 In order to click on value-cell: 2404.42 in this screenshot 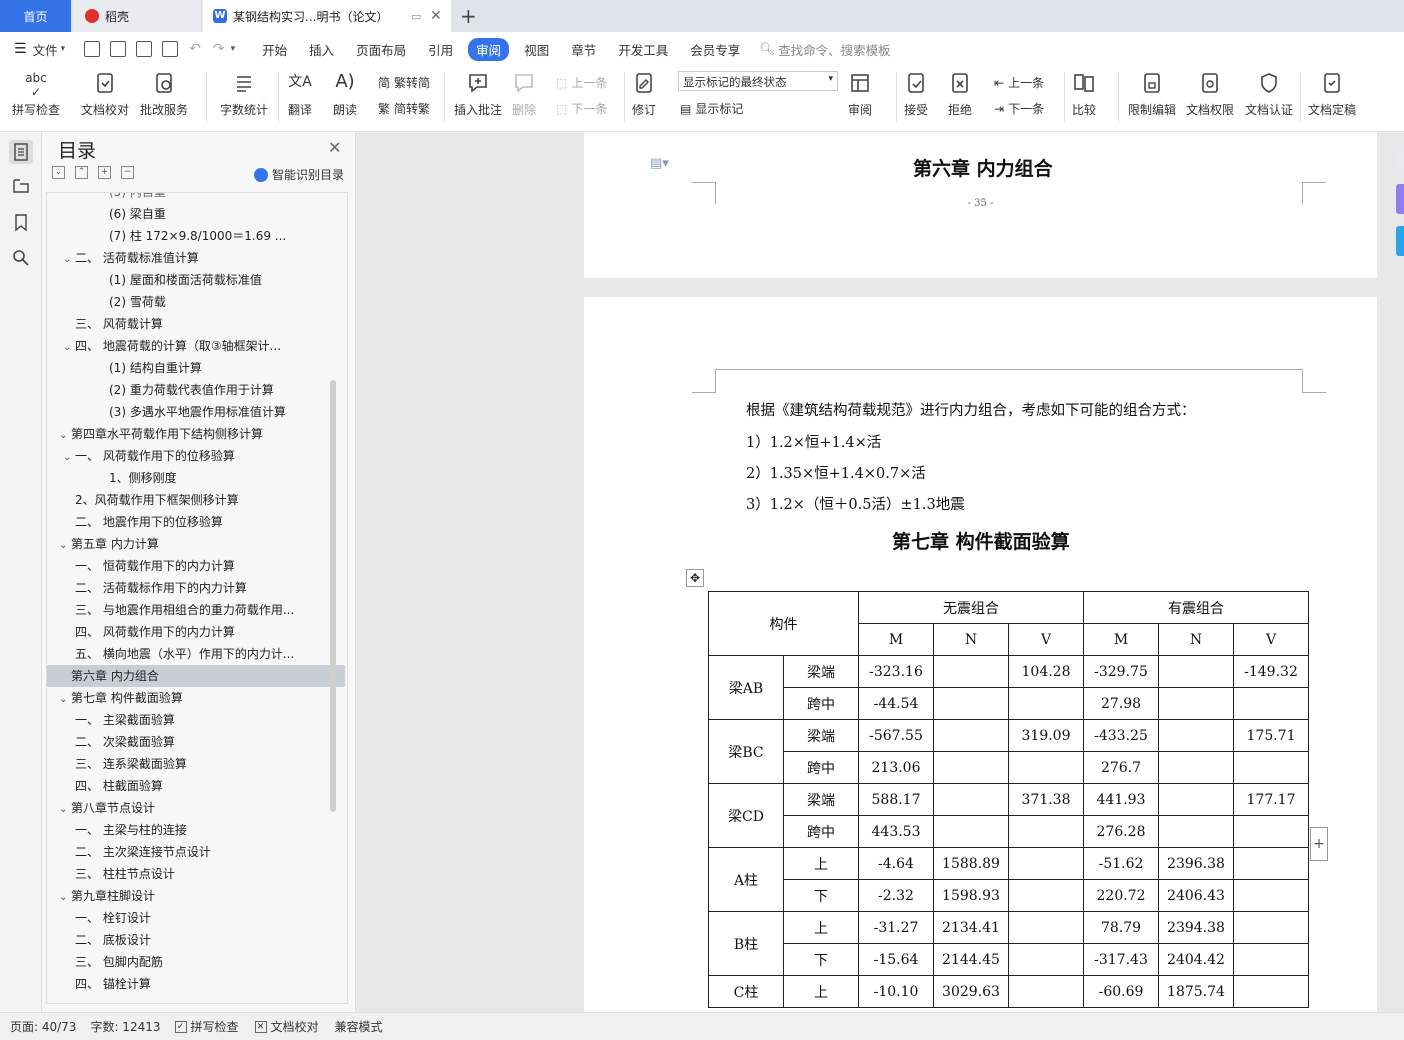, I will do `click(1196, 959)`.